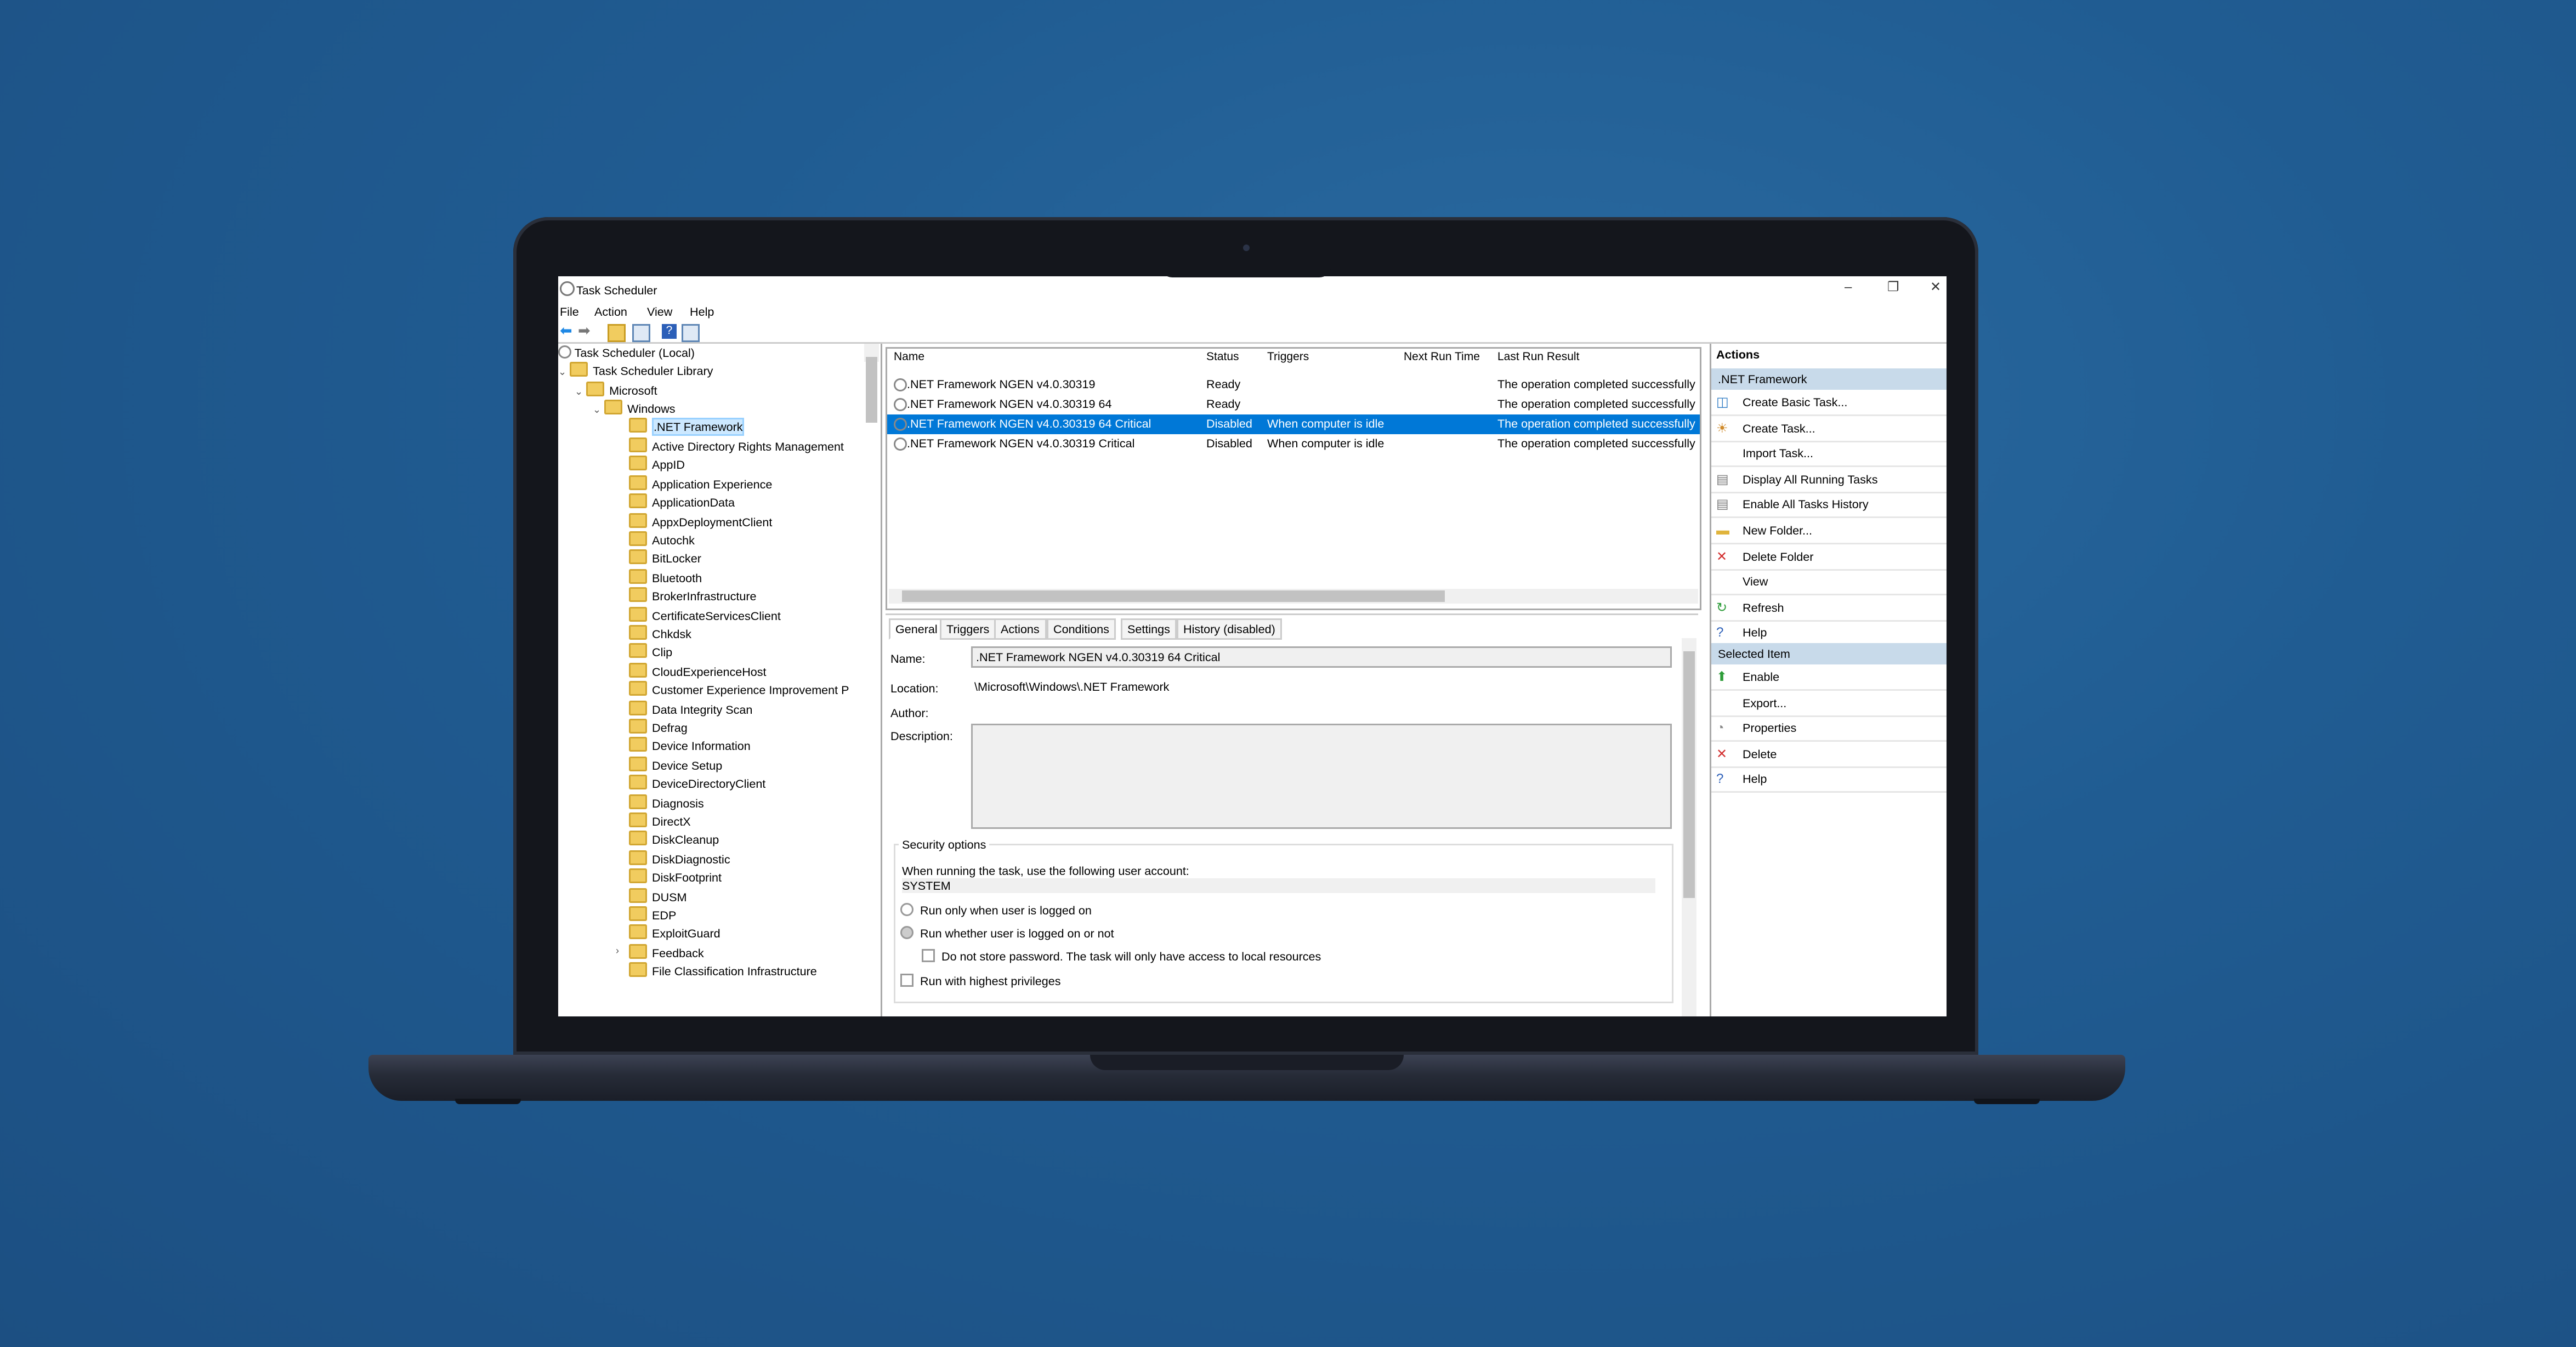  Describe the element at coordinates (702, 312) in the screenshot. I see `menu-help: Help` at that location.